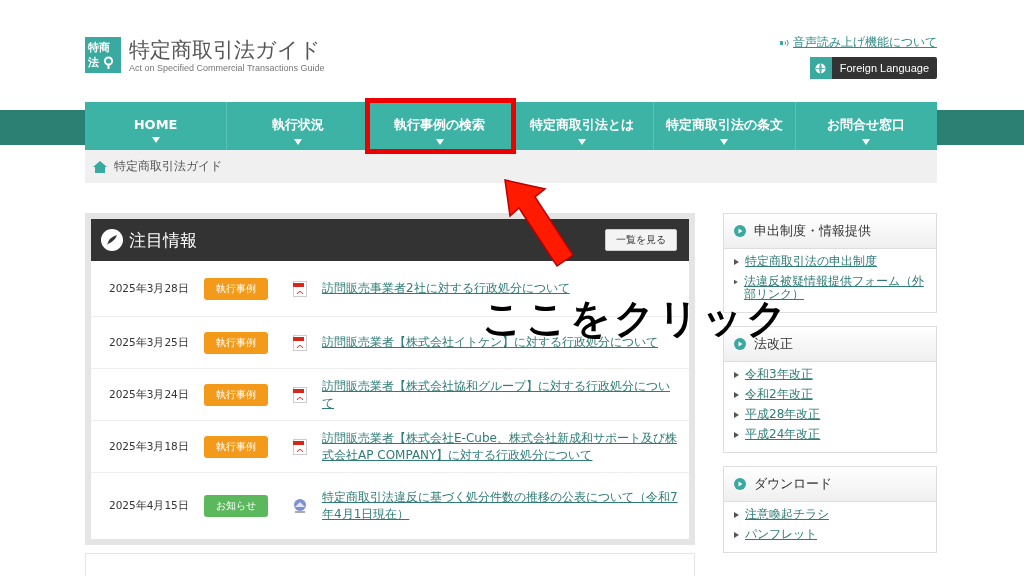 This screenshot has height=576, width=1024. I want to click on sidebar-heading: ダウンロード, so click(793, 484).